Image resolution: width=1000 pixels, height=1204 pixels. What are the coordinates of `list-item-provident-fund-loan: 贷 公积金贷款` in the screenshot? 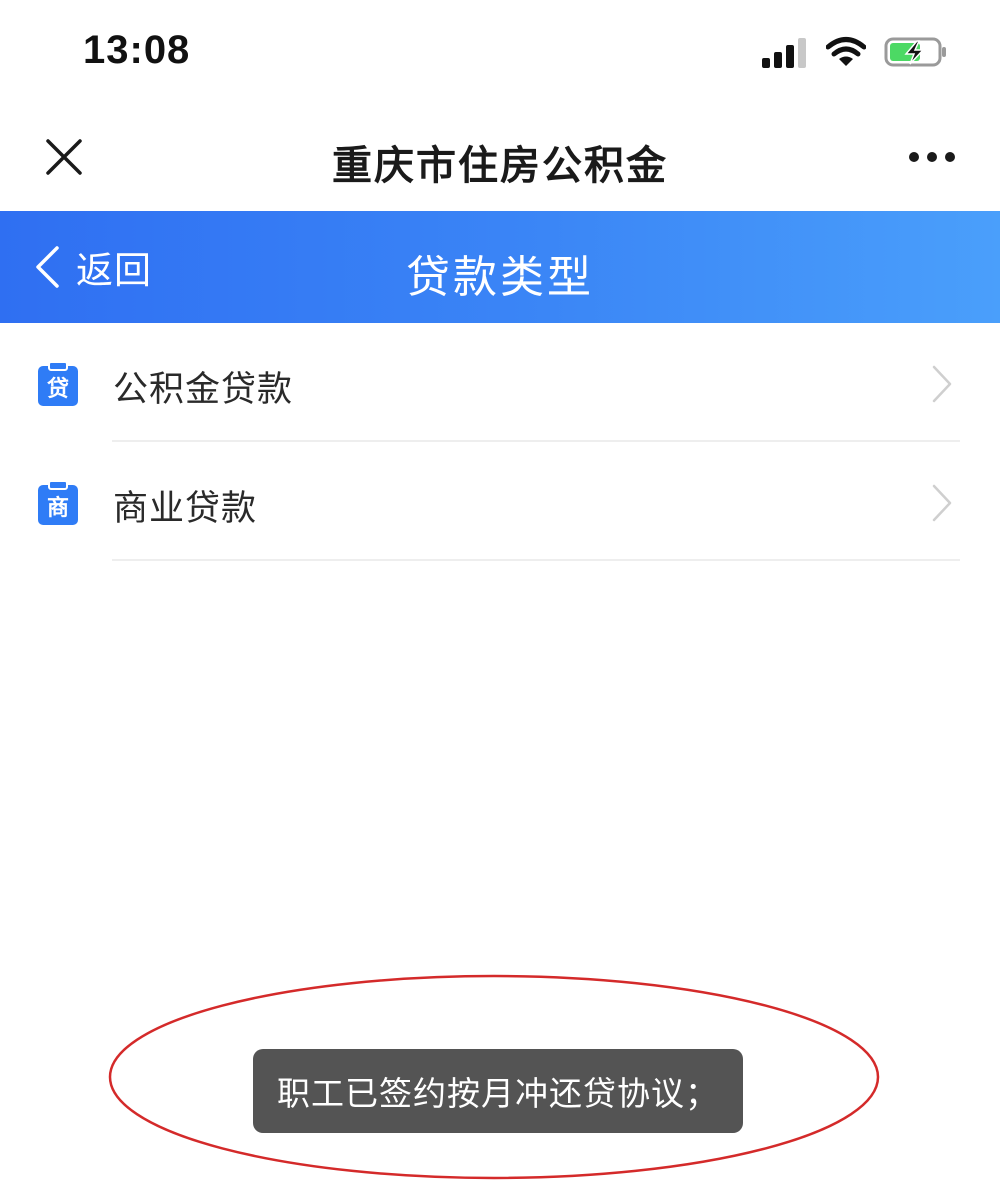 It's located at (500, 382).